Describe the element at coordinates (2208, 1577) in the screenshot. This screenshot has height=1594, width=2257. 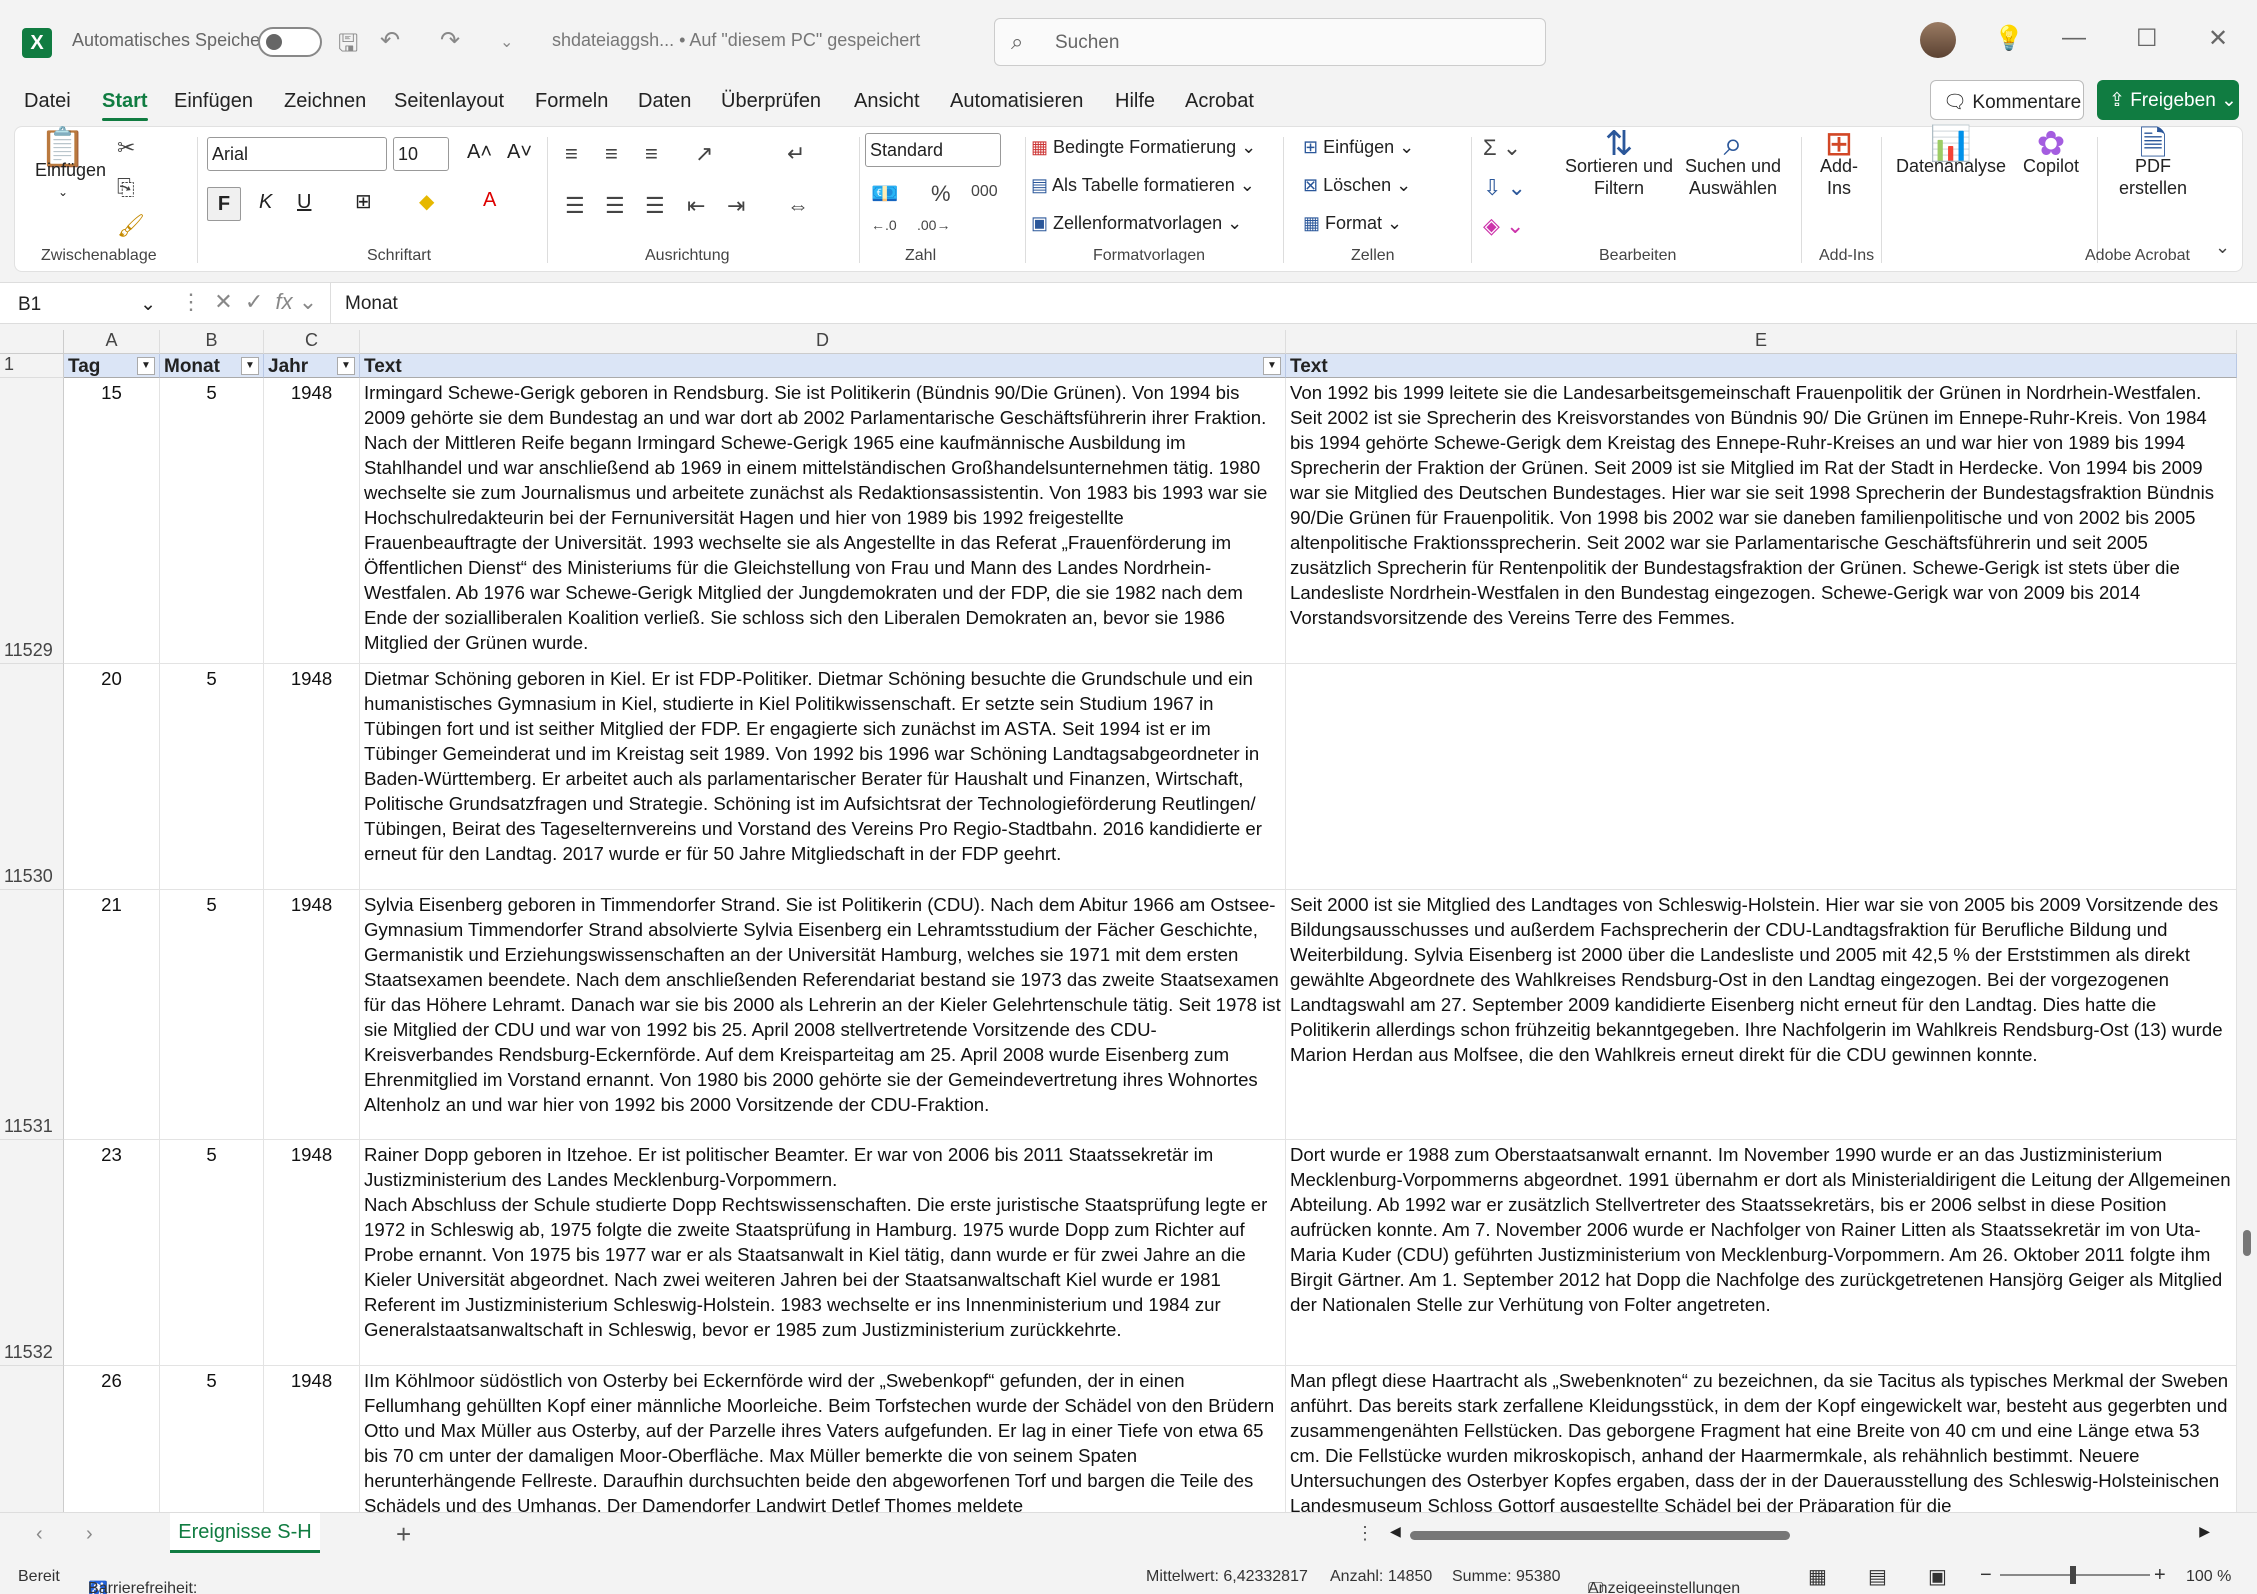
I see `zoom-level: 100 %` at that location.